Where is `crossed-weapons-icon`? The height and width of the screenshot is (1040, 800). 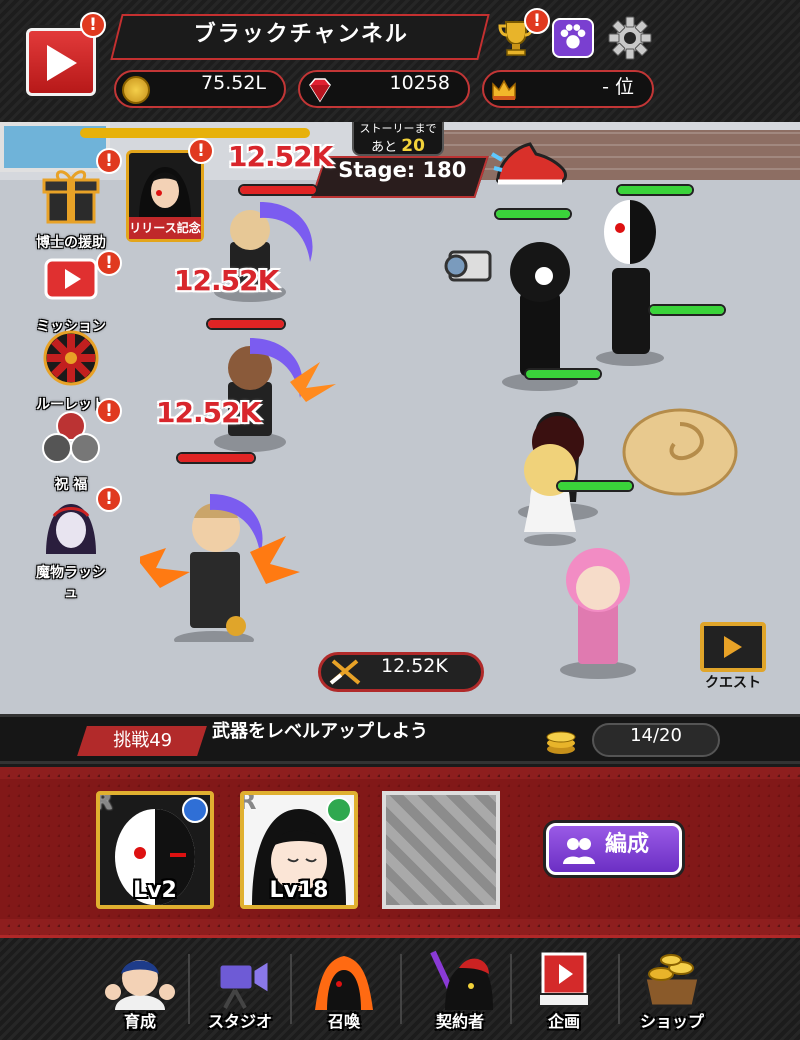
crossed-weapons-icon is located at coordinates (345, 672).